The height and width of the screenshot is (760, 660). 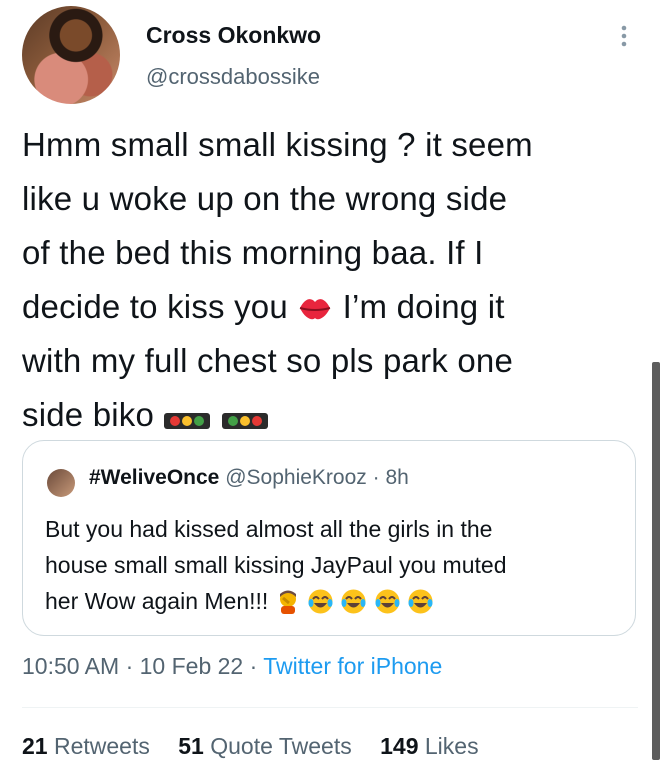 What do you see at coordinates (296, 477) in the screenshot?
I see `quoted-author-handle: @SophieKrooz` at bounding box center [296, 477].